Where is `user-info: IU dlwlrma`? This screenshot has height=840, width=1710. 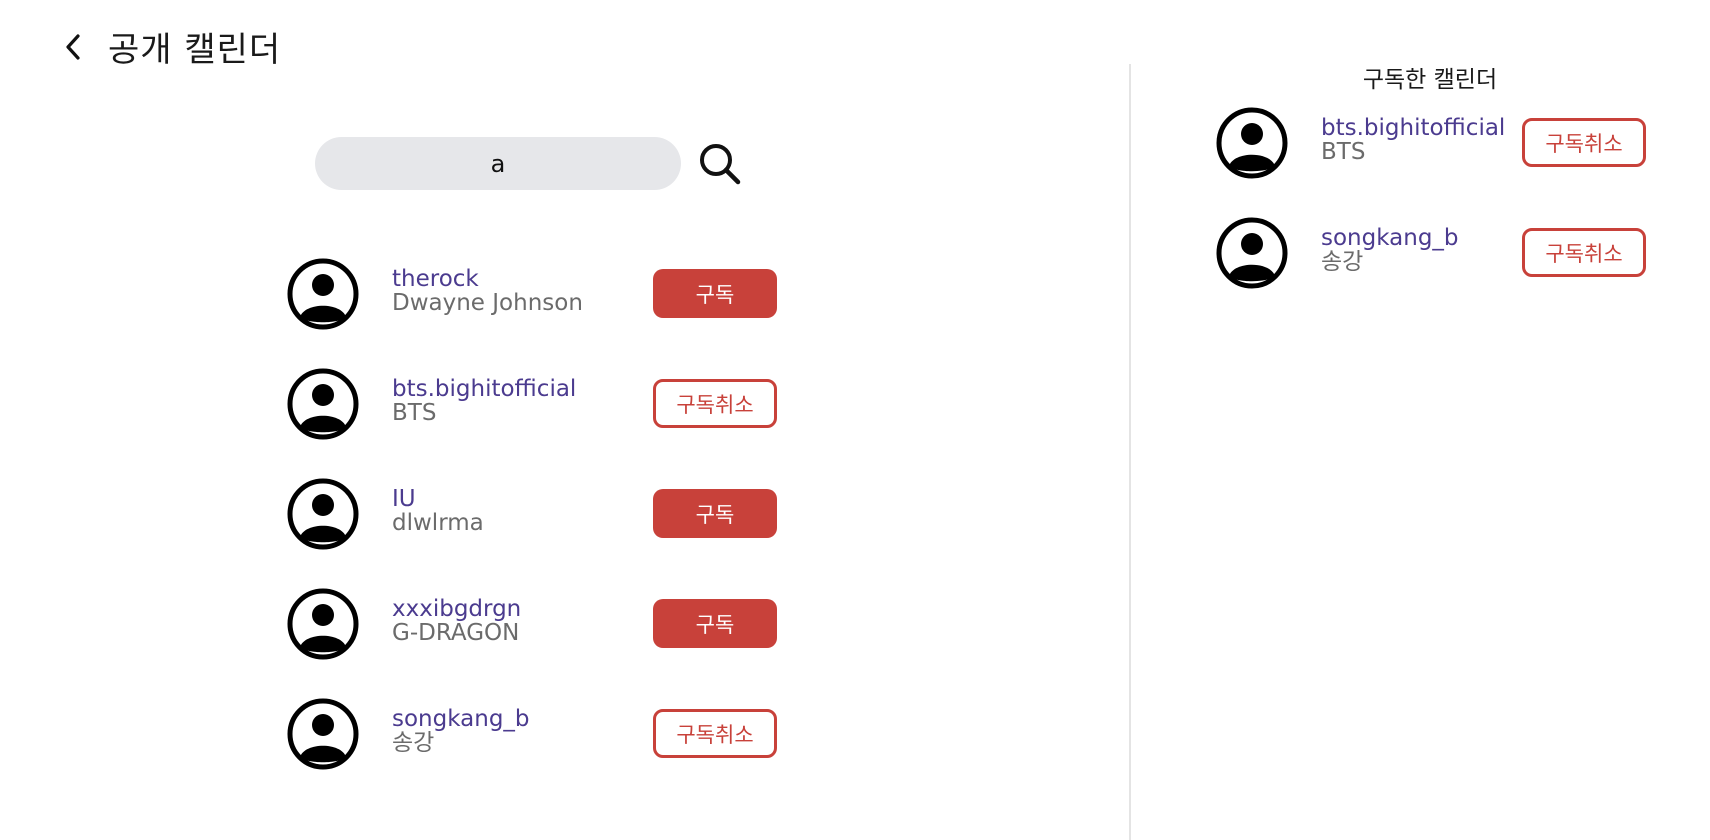 user-info: IU dlwlrma is located at coordinates (524, 511).